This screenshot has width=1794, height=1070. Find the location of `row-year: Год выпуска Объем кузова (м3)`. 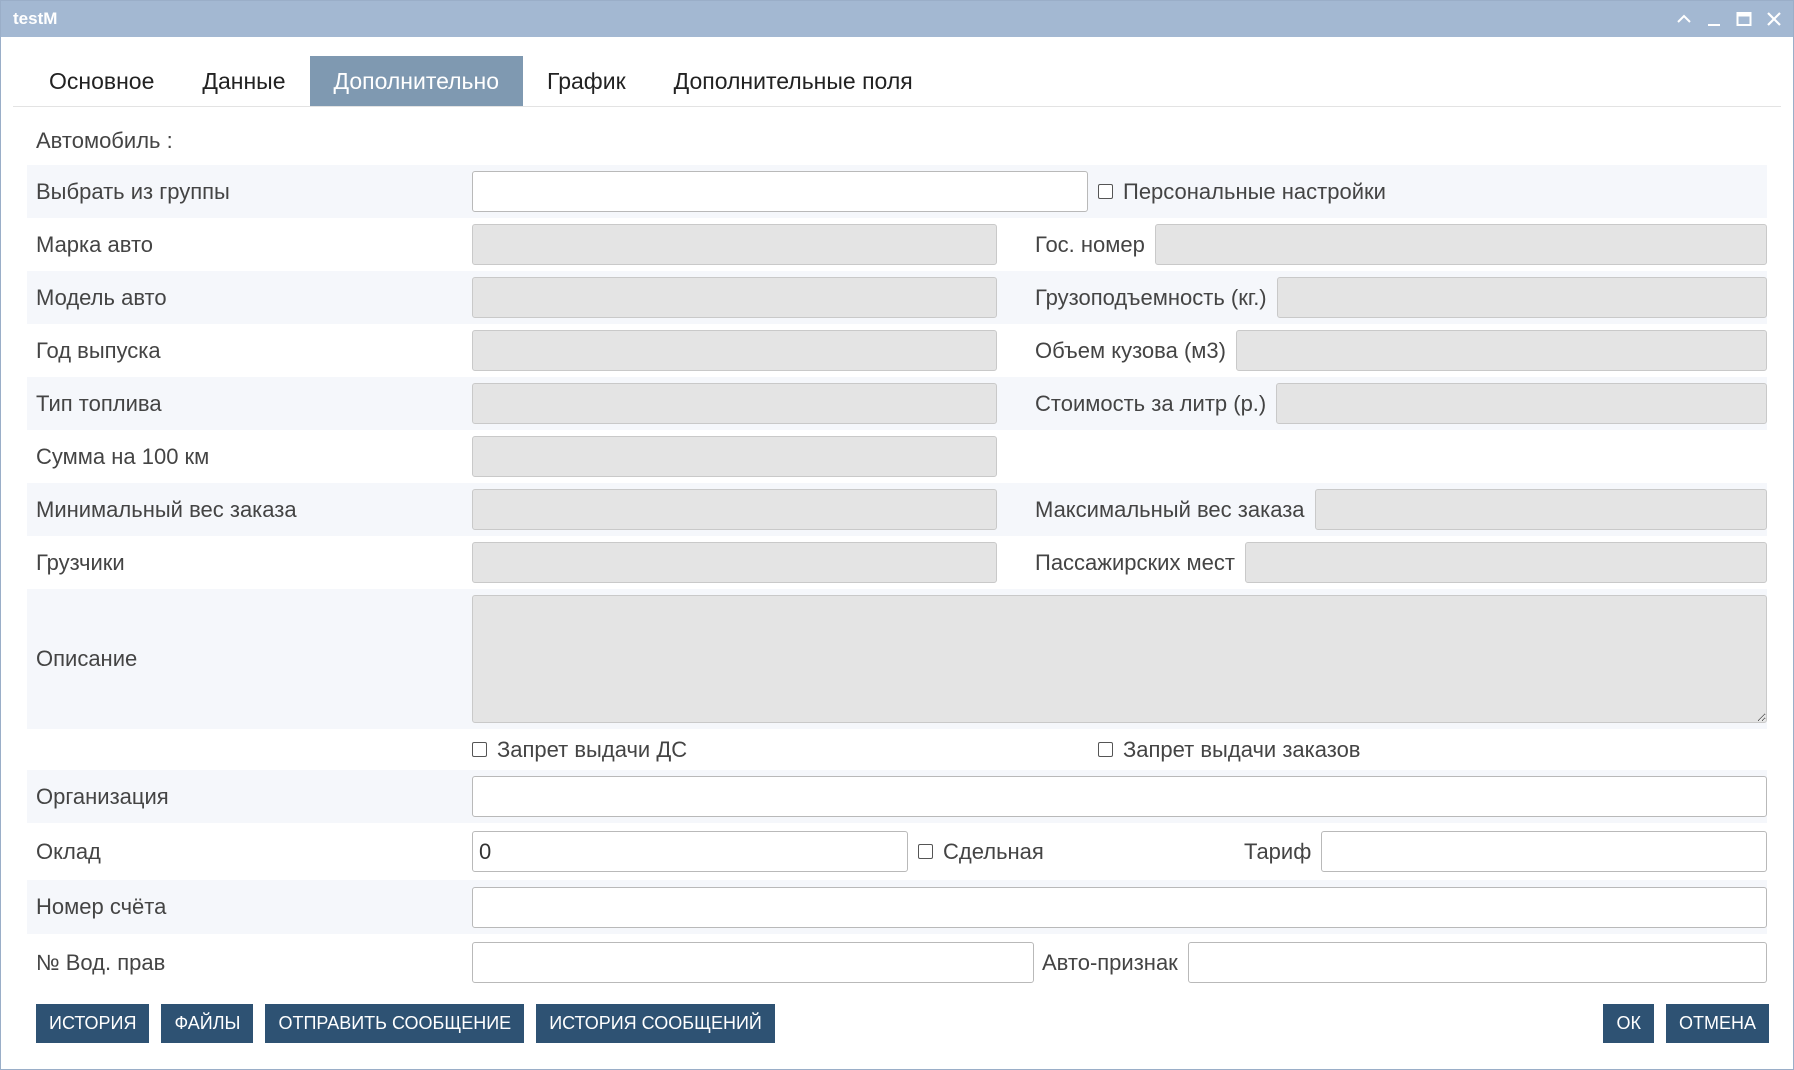

row-year: Год выпуска Объем кузова (м3) is located at coordinates (897, 350).